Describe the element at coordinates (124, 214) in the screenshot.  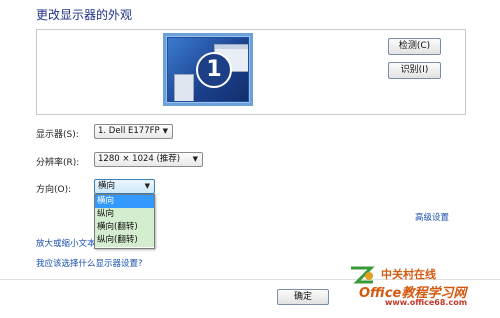
I see `orientation-option: 纵向` at that location.